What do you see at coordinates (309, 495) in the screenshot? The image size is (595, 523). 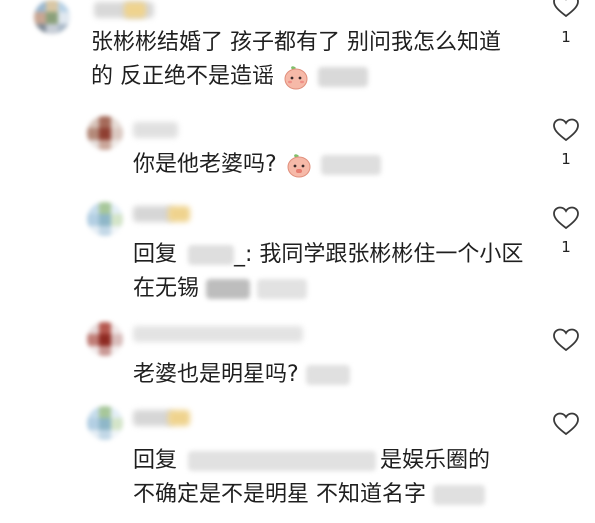 I see `comment-text-line2: 不确定是不是明星 不知道名字` at bounding box center [309, 495].